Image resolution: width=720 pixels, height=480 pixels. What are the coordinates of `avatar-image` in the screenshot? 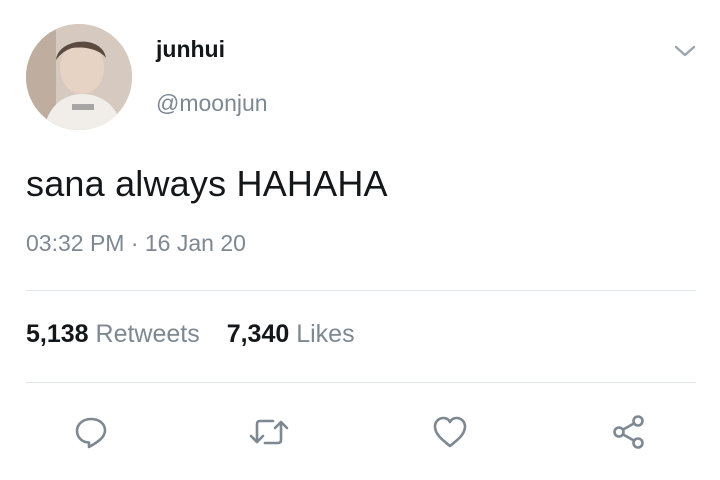 It's located at (79, 77).